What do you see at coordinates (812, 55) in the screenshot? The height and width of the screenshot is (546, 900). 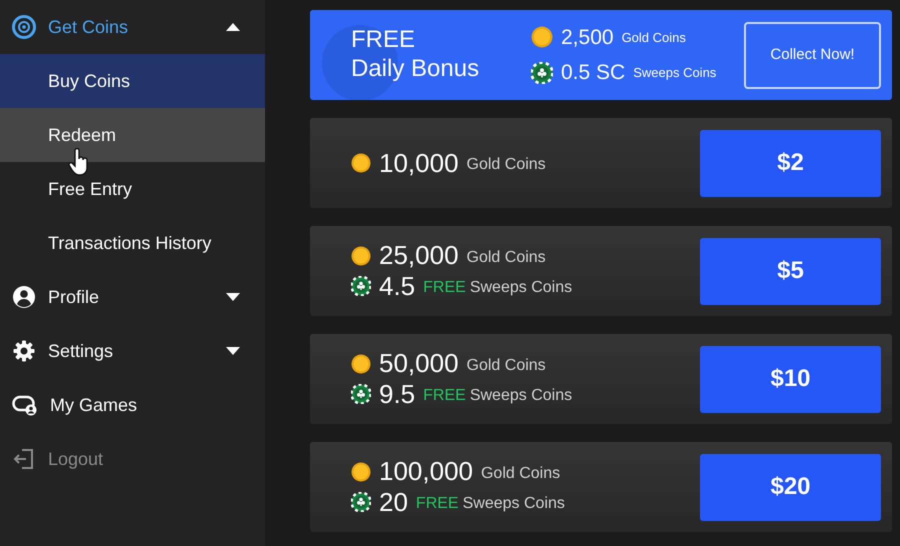 I see `collect-button: Collect Now!` at bounding box center [812, 55].